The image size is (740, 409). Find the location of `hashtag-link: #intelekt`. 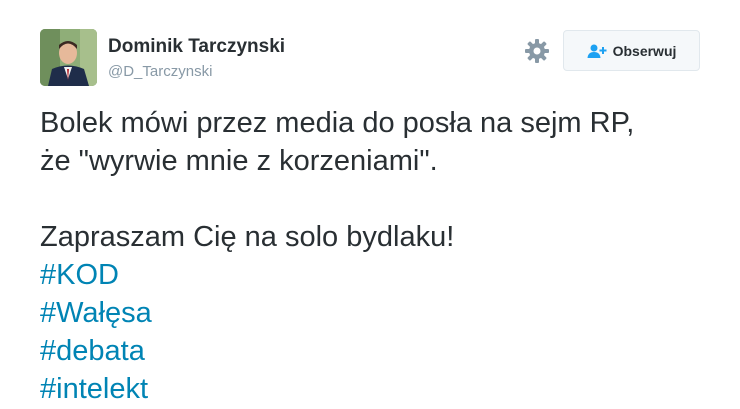

hashtag-link: #intelekt is located at coordinates (380, 389).